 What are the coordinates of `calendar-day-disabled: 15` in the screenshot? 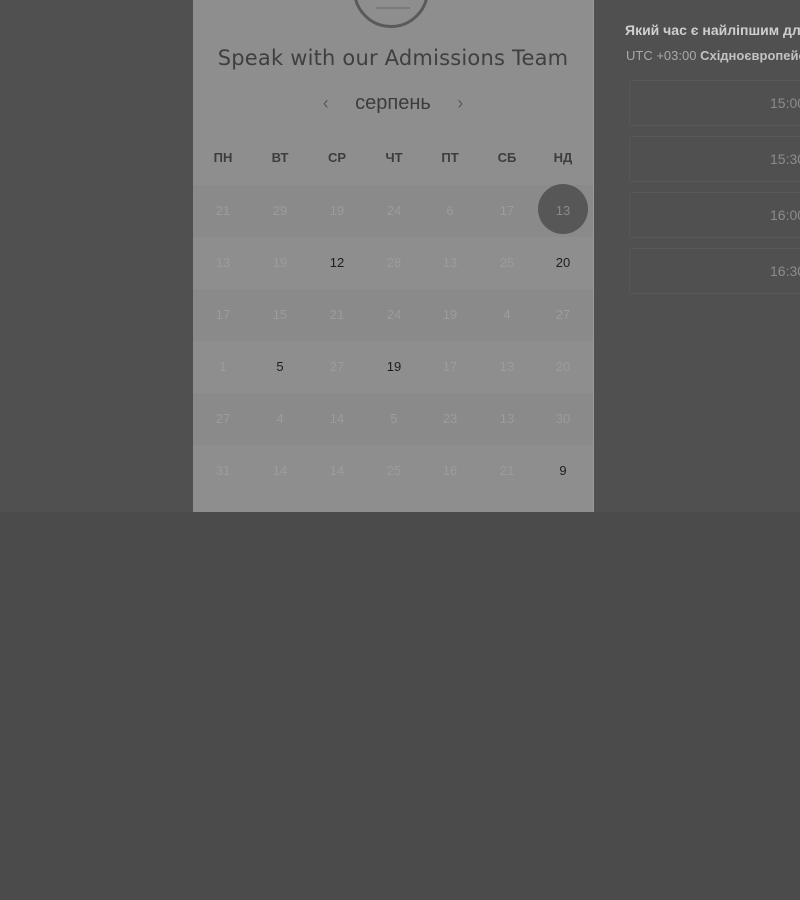 It's located at (280, 314).